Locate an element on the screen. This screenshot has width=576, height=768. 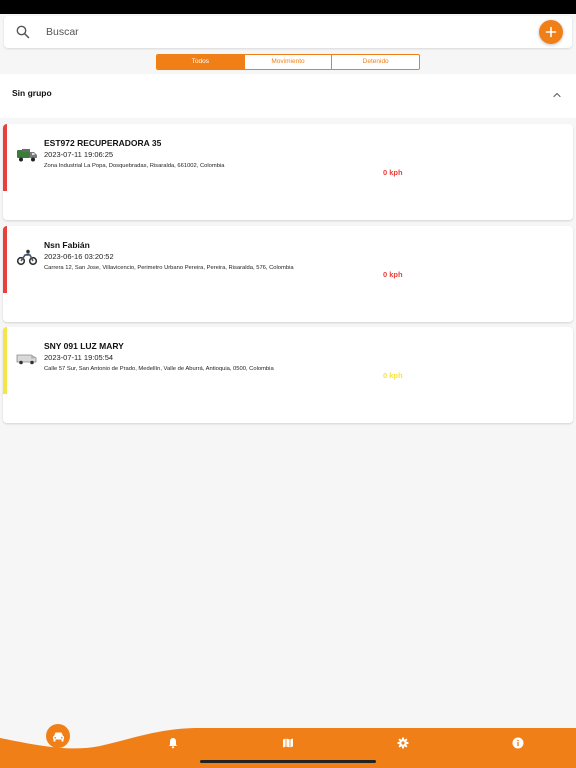
bell-icon is located at coordinates (173, 743).